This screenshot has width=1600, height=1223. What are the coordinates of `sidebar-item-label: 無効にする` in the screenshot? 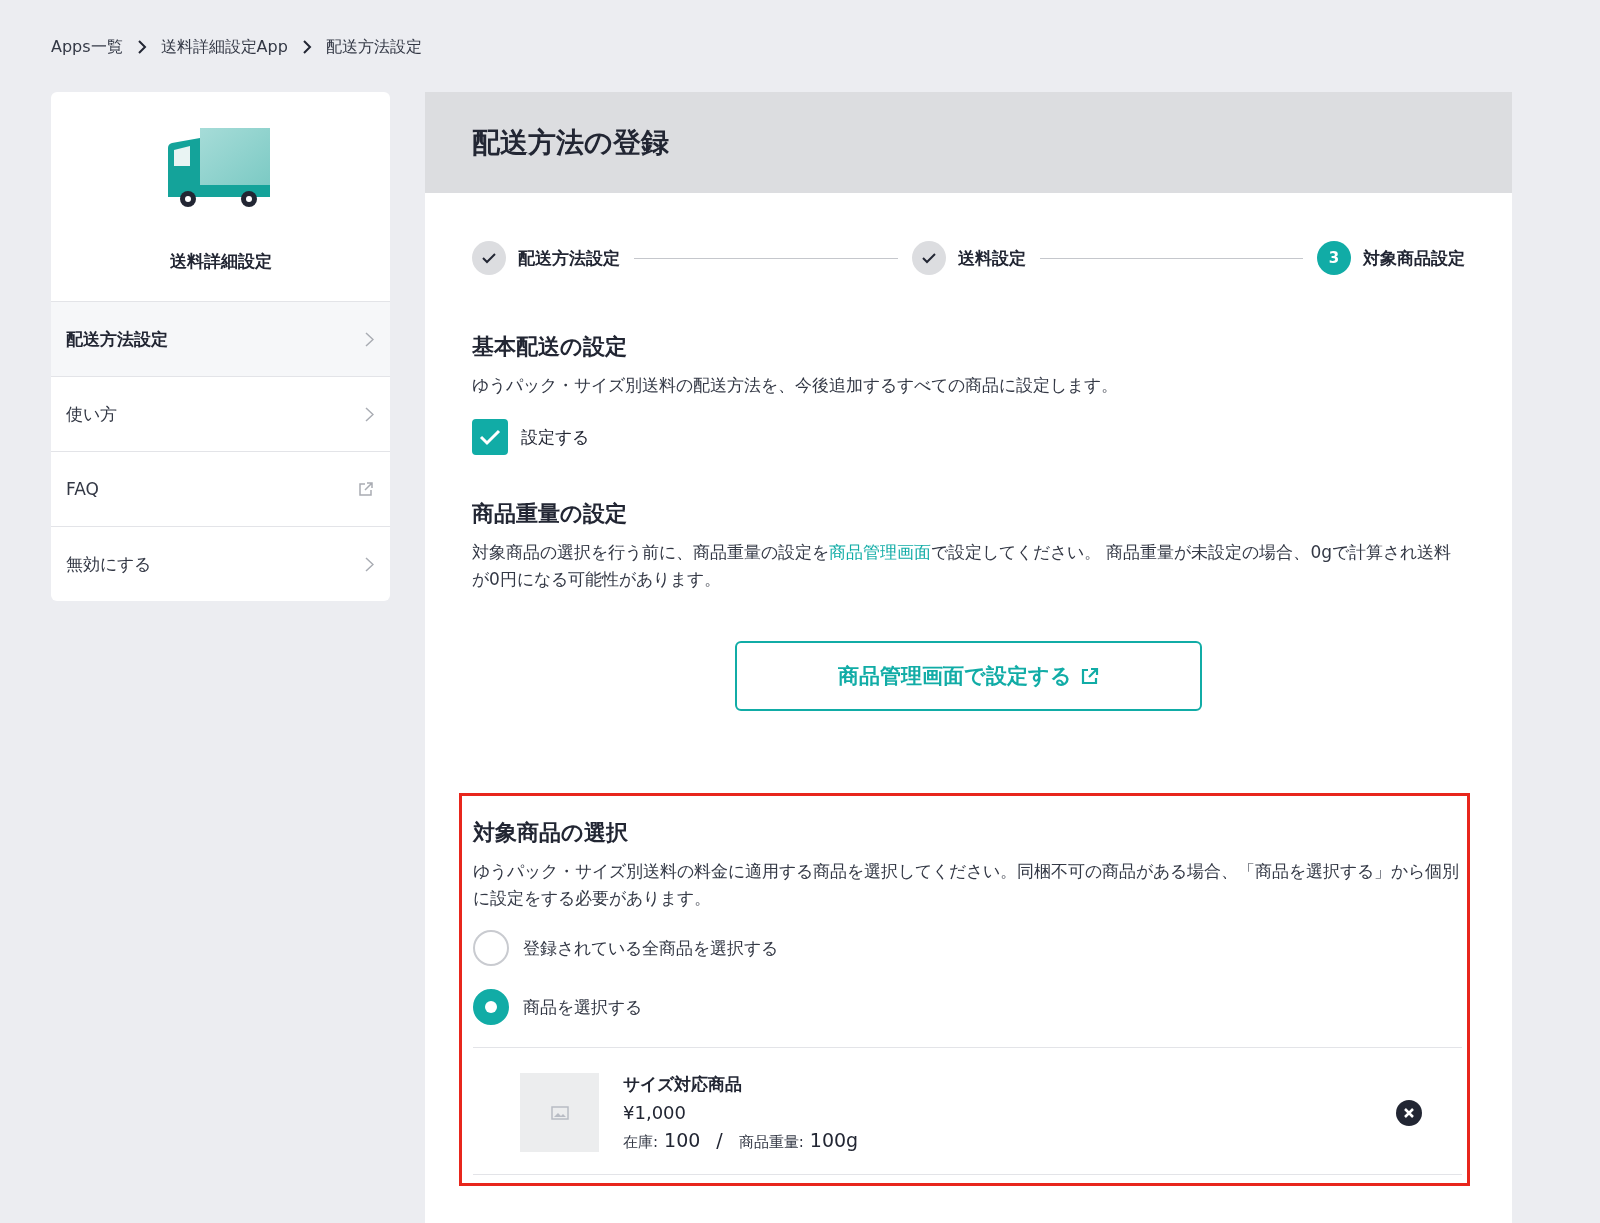 It's located at (108, 564).